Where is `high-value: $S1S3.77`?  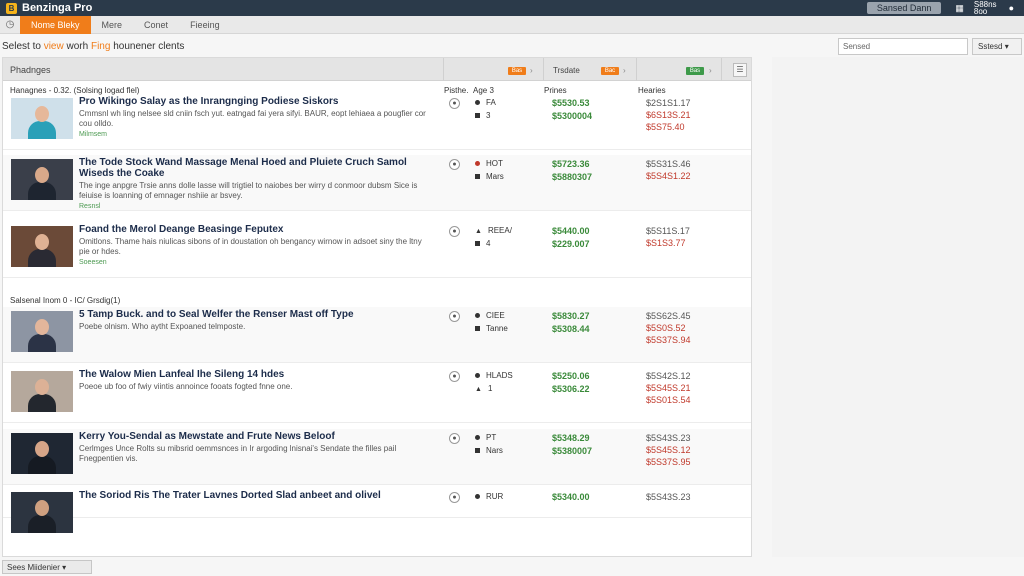
high-value: $S1S3.77 is located at coordinates (666, 243).